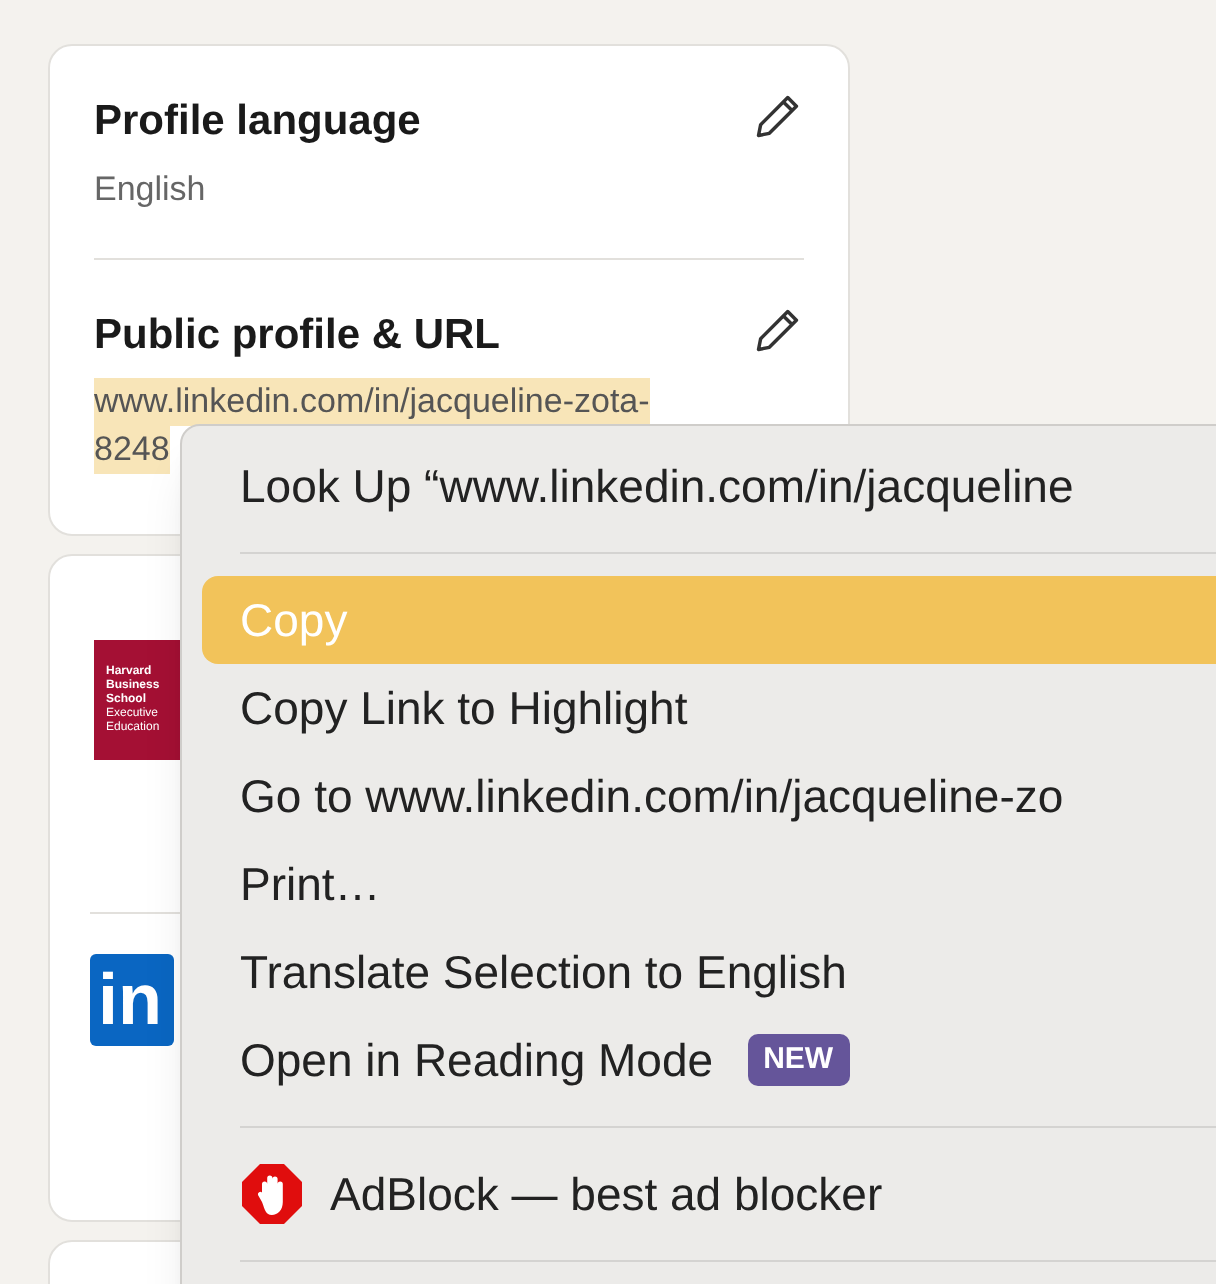  Describe the element at coordinates (709, 796) in the screenshot. I see `menu-item: Go to www.linkedin.com/in/jacqueline-zo` at that location.